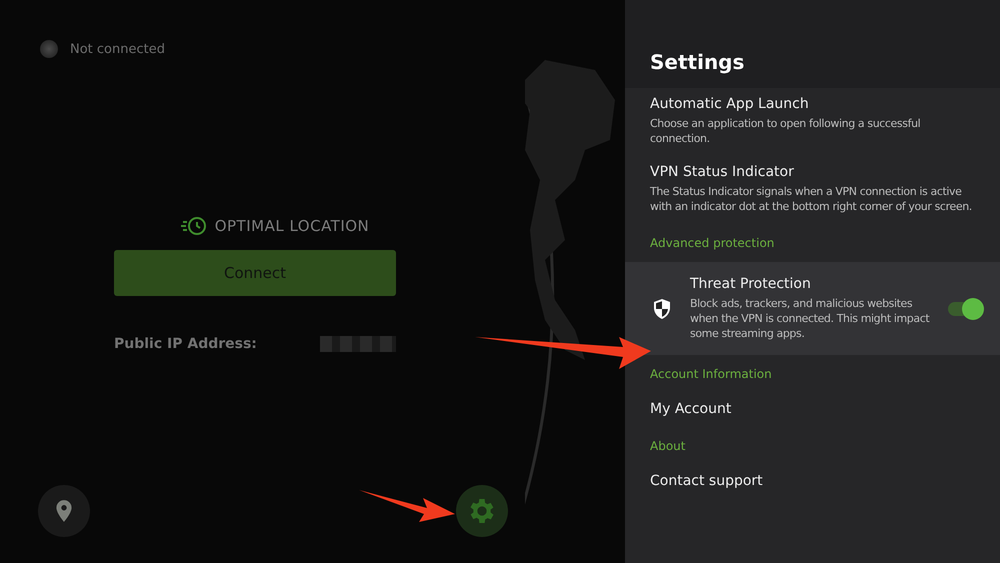  What do you see at coordinates (786, 131) in the screenshot?
I see `item-description: Choose an application to open following a successful connection.` at bounding box center [786, 131].